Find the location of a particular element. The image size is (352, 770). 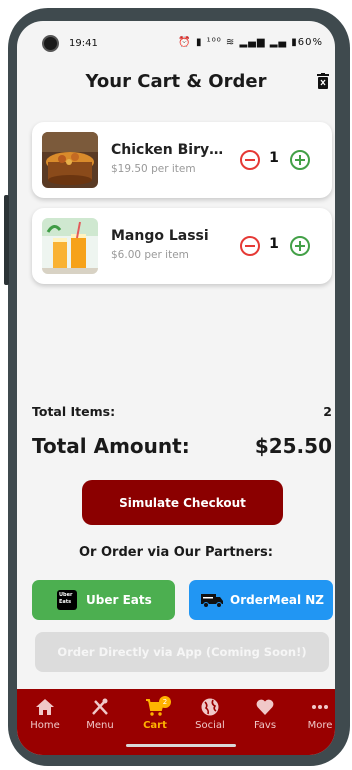

item-price: $19.50 per item is located at coordinates (153, 169).